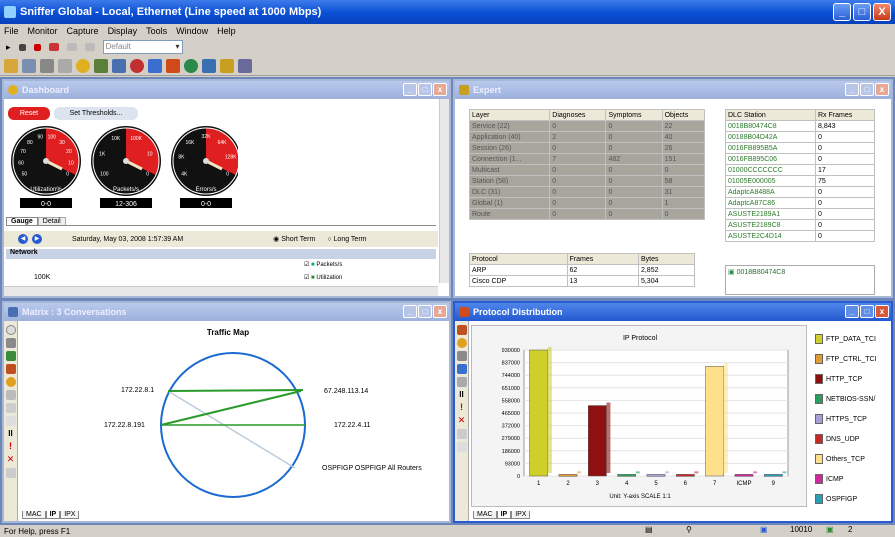 This screenshot has height=537, width=895. Describe the element at coordinates (37, 47) in the screenshot. I see `stop-icon` at that location.